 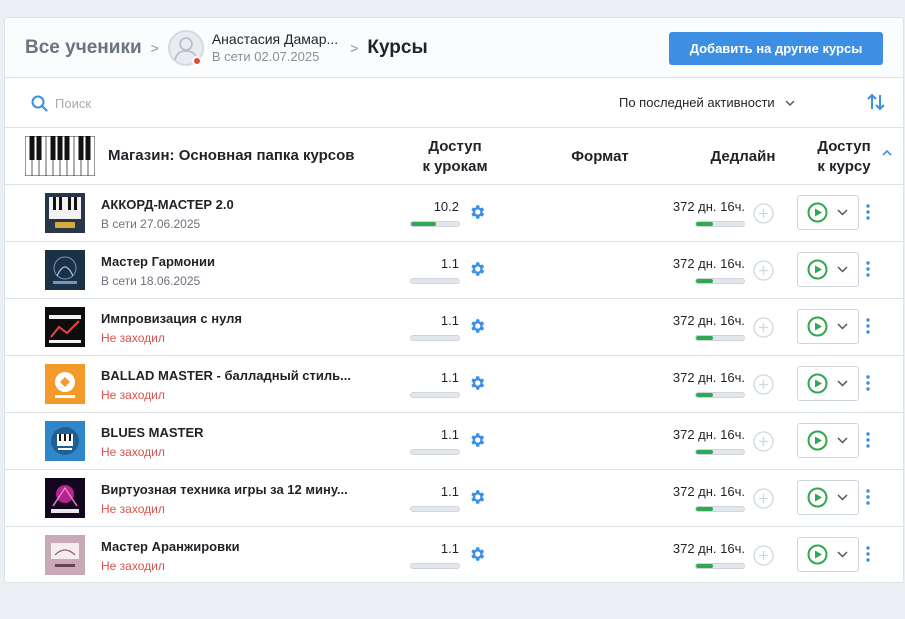 I want to click on course-title: Мастер Гармонии, so click(x=233, y=261).